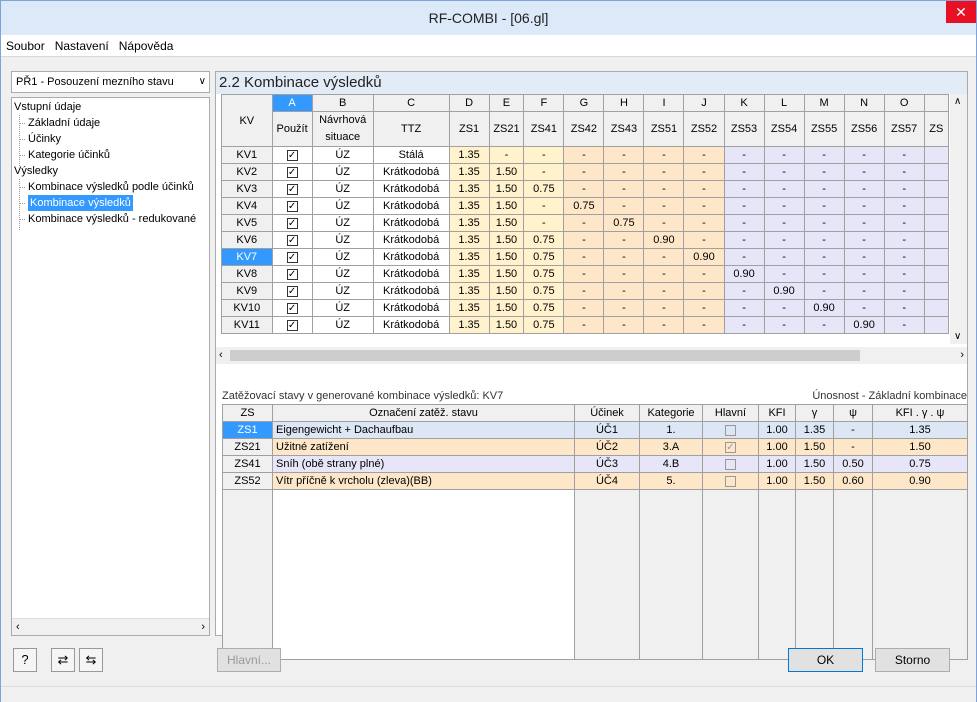 The width and height of the screenshot is (977, 702). Describe the element at coordinates (247, 240) in the screenshot. I see `row-kv-label: KV6` at that location.